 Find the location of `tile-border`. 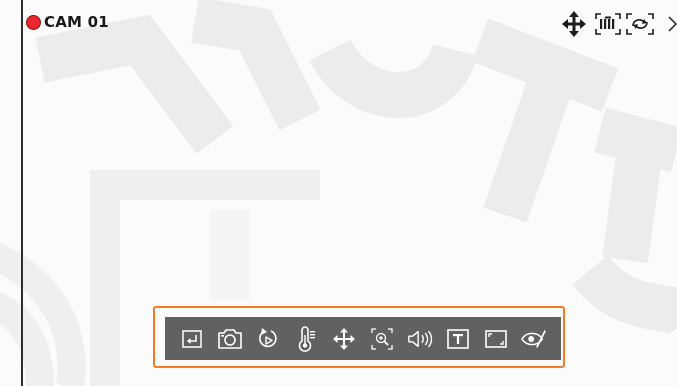

tile-border is located at coordinates (22, 193).